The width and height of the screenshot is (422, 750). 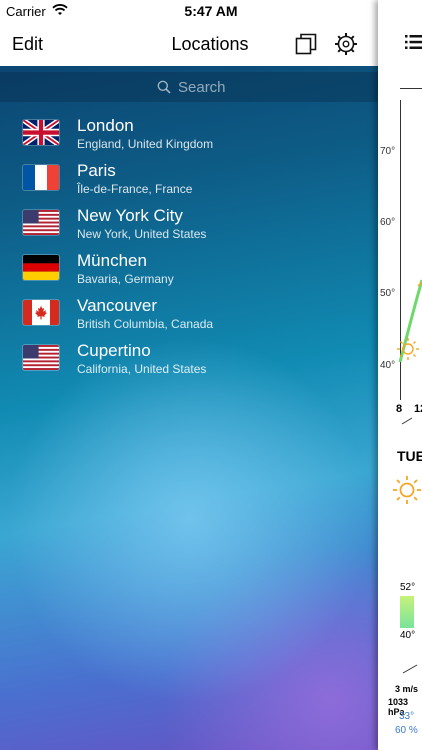 I want to click on dew-point-value: 33°, so click(x=407, y=716).